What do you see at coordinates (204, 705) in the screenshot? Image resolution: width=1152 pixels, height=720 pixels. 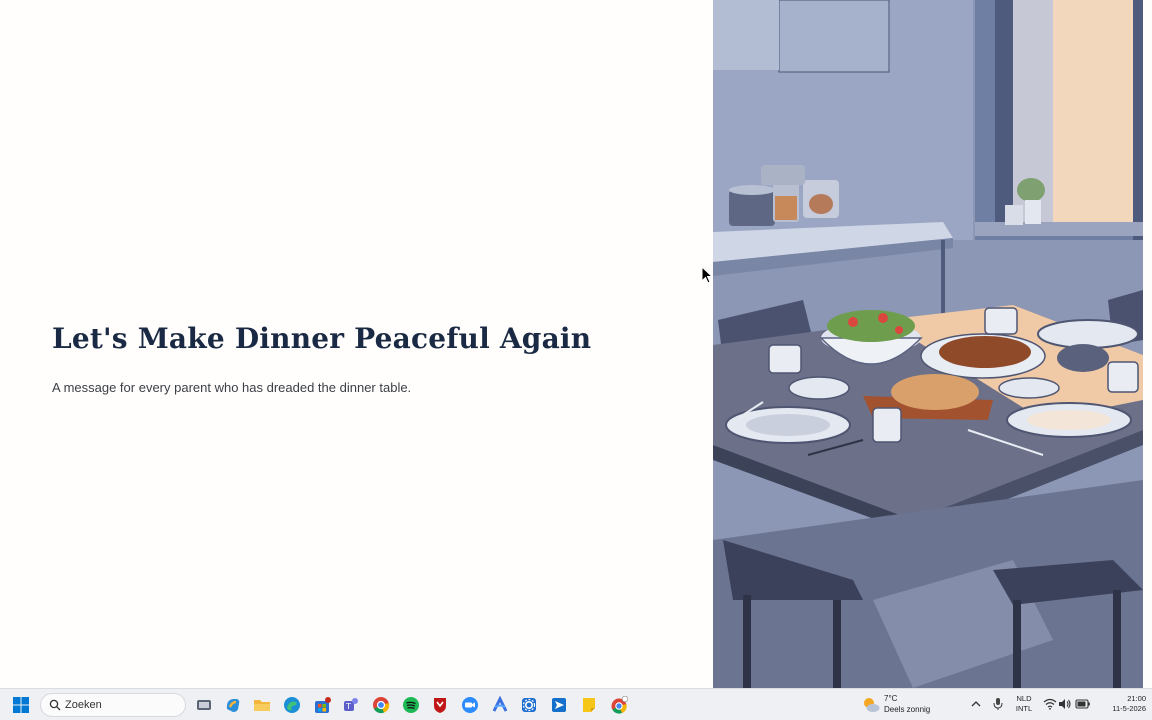 I see `task-view-icon` at bounding box center [204, 705].